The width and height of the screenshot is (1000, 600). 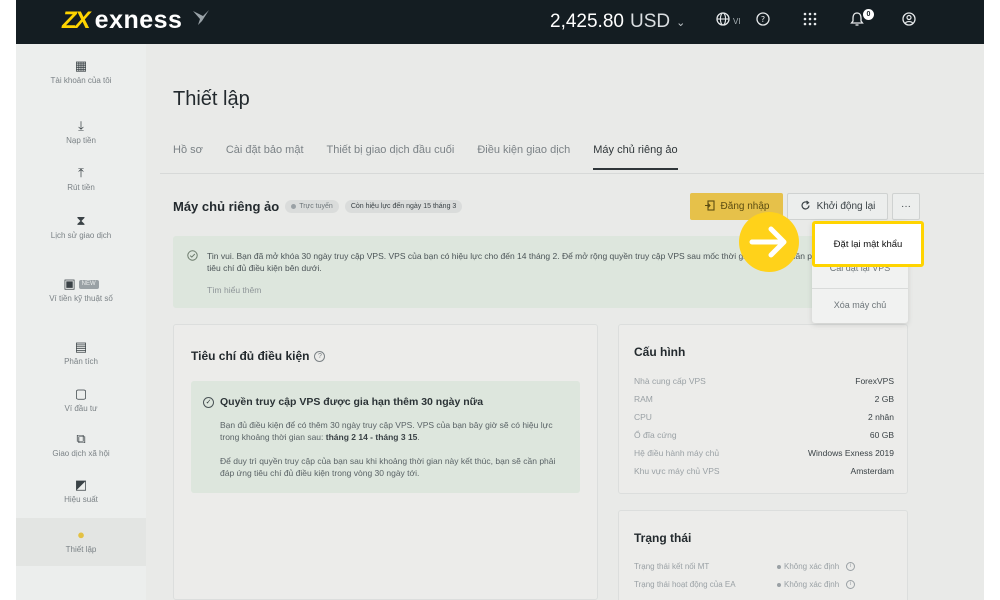 I want to click on withdraw-icon: ⤒, so click(x=81, y=172).